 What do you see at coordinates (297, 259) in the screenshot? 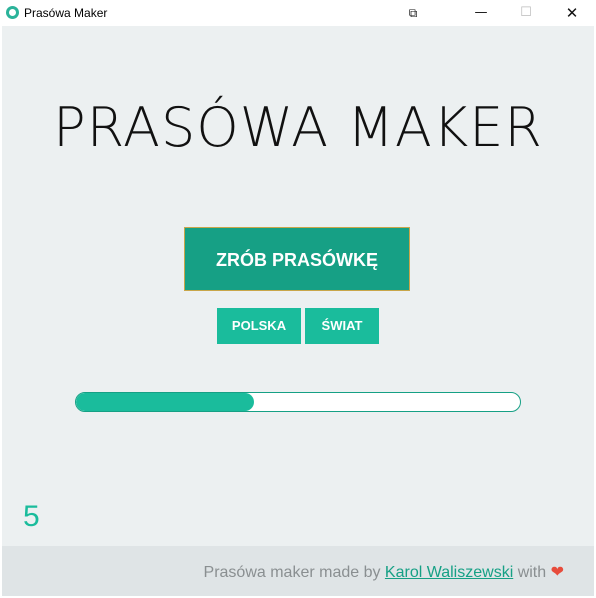
I see `make-press-button: ZRÓB PRASÓWKĘ` at bounding box center [297, 259].